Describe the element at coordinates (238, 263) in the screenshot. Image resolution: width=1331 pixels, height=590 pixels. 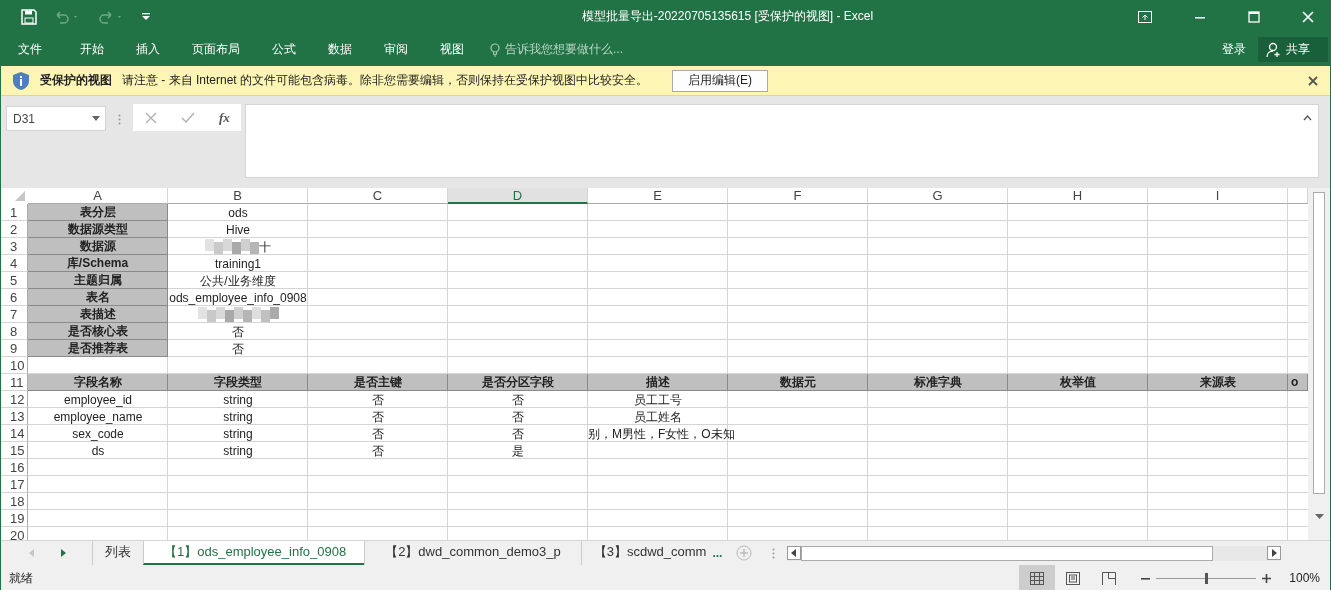
I see `cell-text: training1` at that location.